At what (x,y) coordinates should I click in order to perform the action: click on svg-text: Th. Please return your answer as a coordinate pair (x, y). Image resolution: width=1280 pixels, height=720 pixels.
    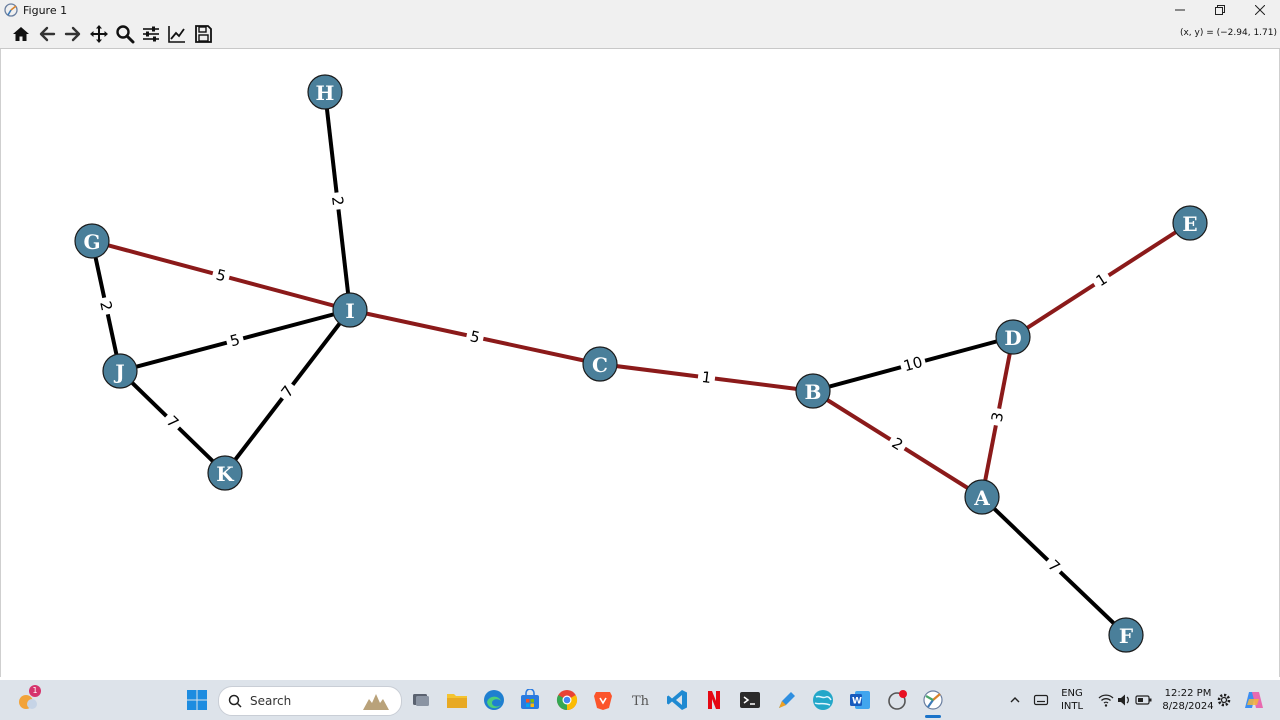
    Looking at the image, I should click on (641, 701).